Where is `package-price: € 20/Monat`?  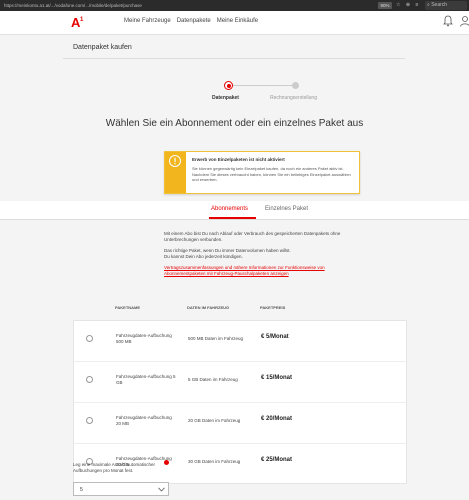
package-price: € 20/Monat is located at coordinates (277, 419).